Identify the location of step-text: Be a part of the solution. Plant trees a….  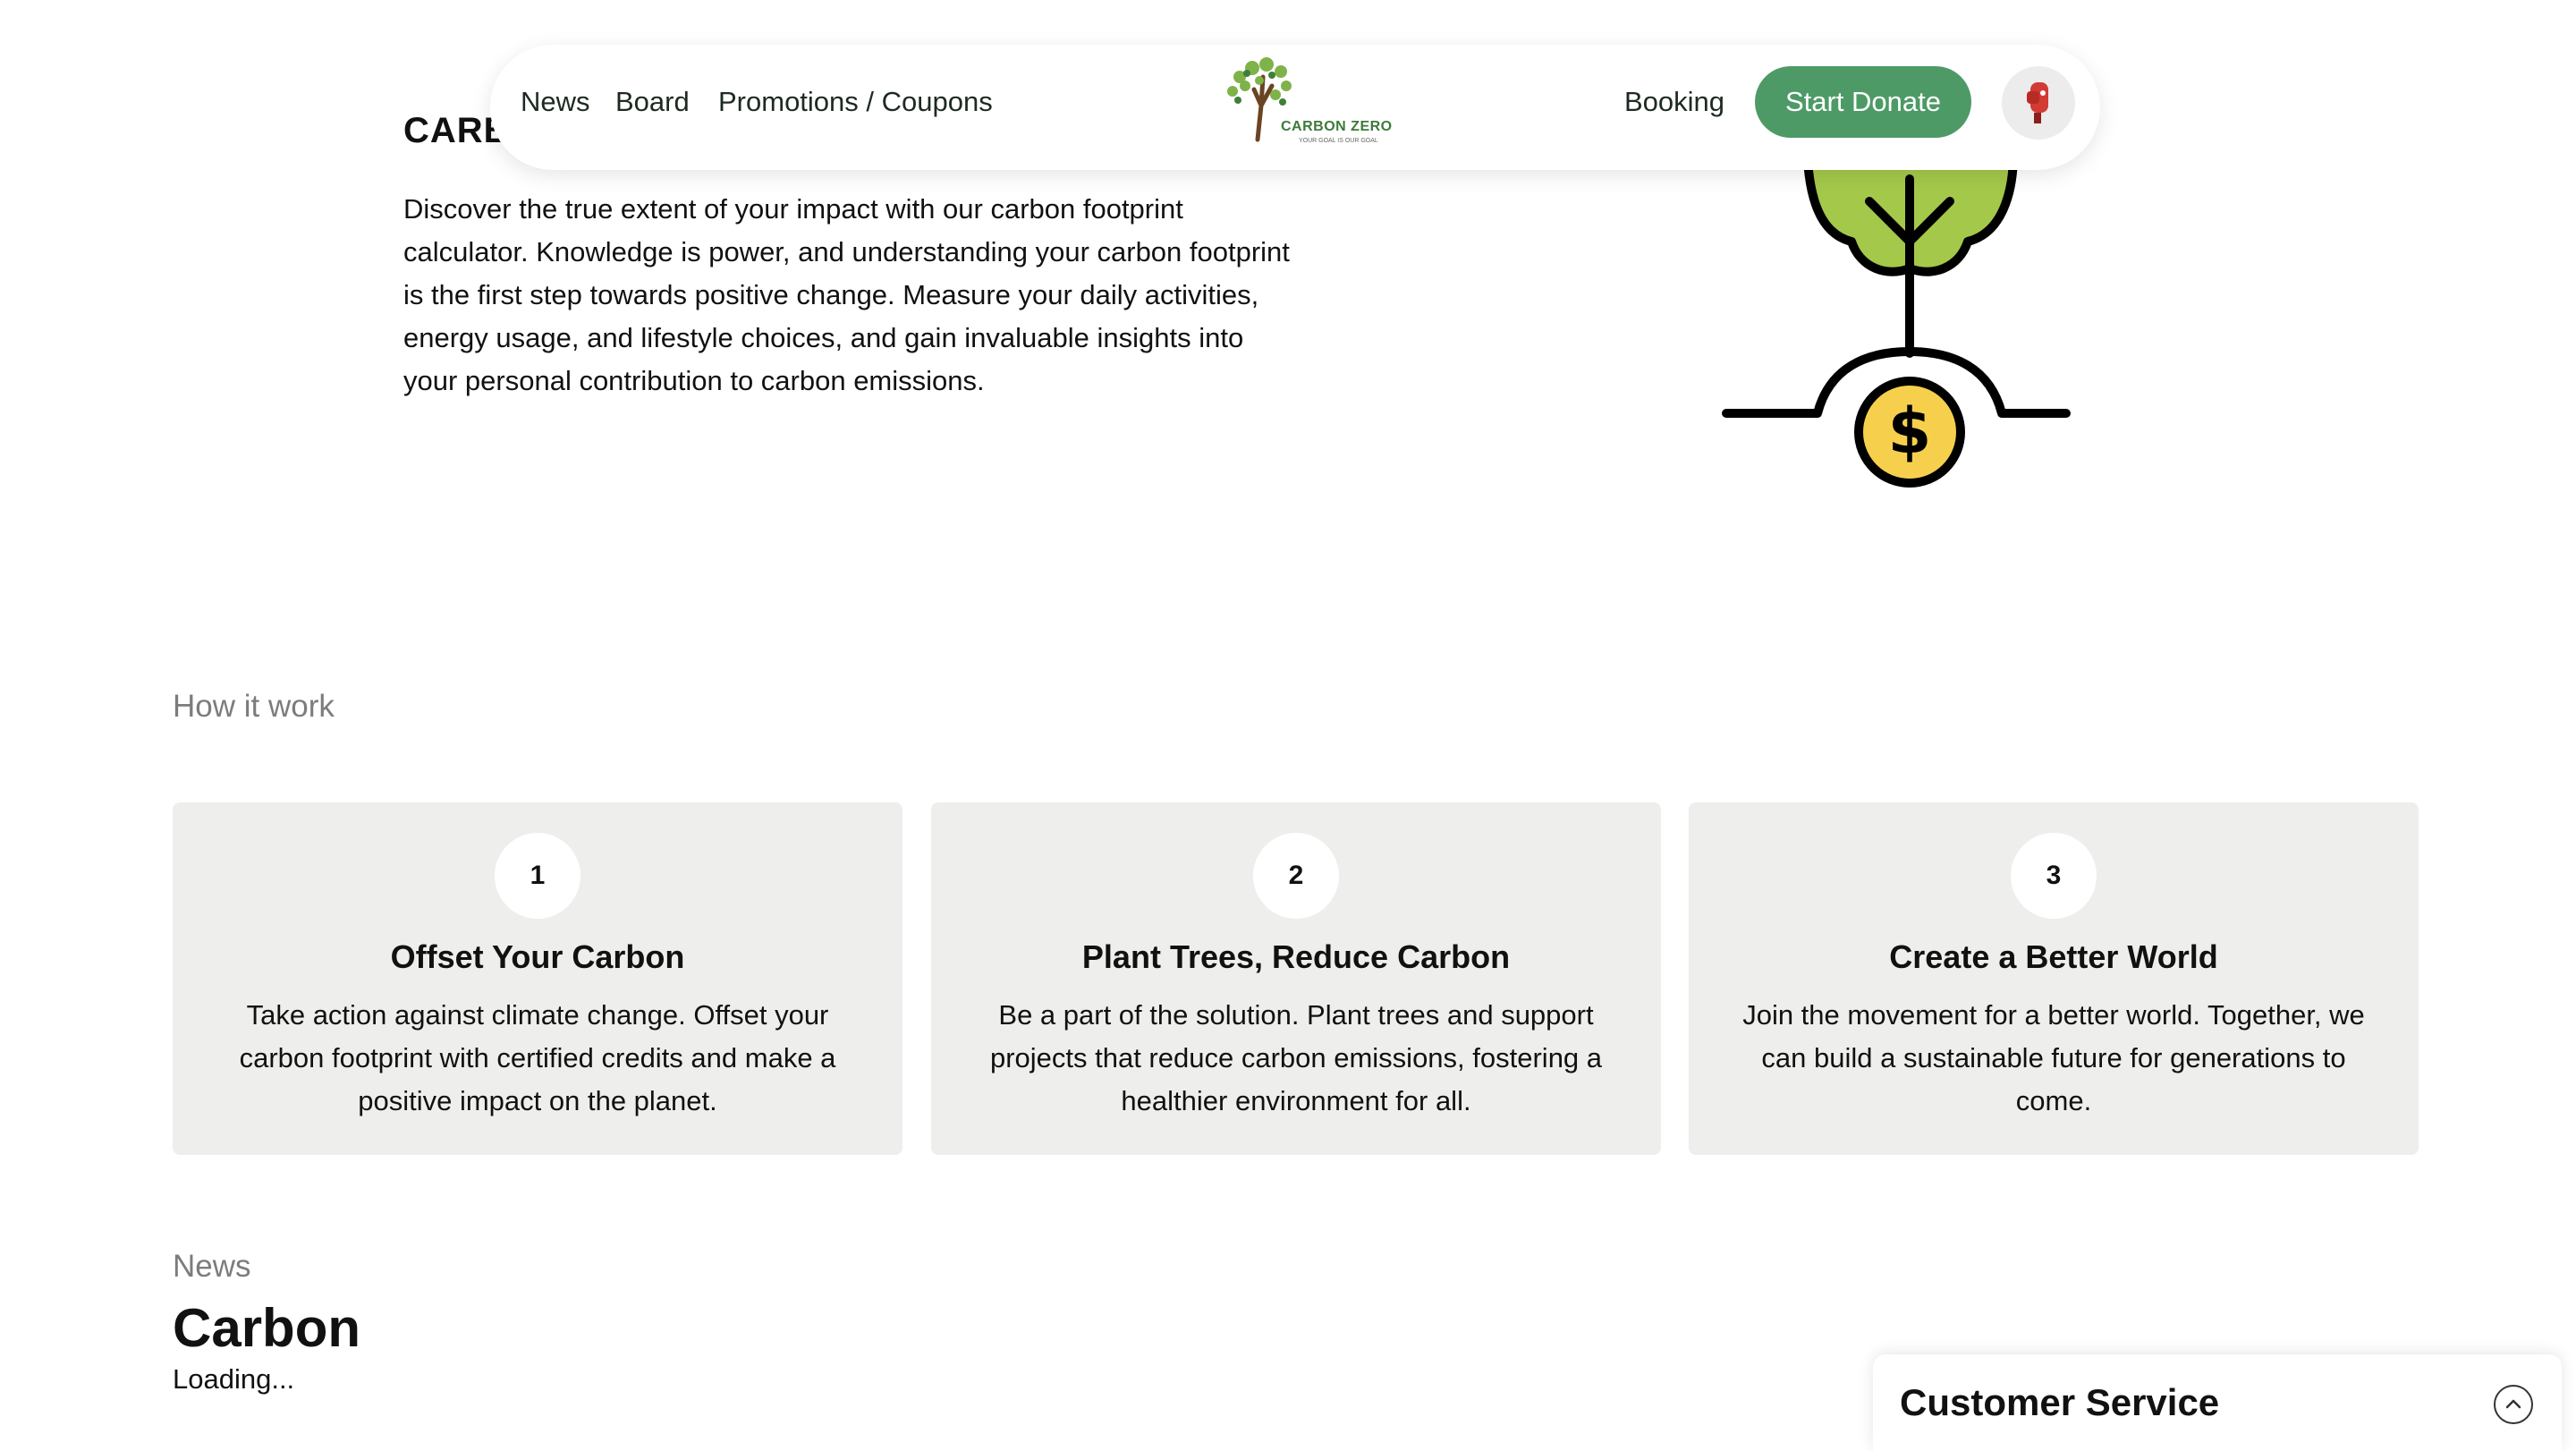
(1296, 1057).